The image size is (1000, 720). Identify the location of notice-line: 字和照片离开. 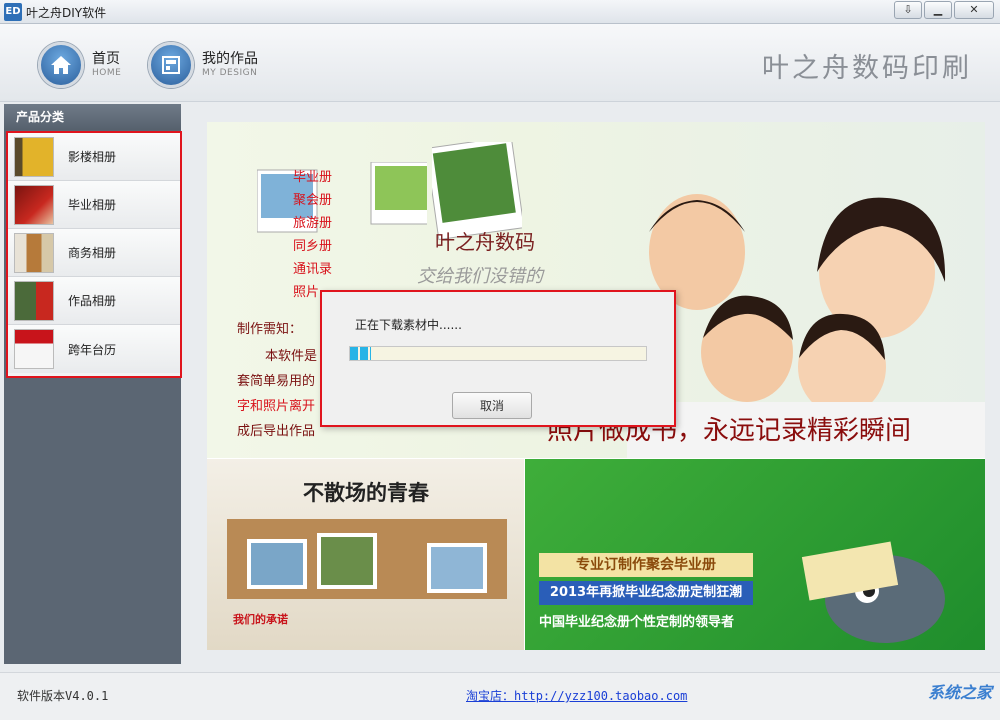
(276, 406).